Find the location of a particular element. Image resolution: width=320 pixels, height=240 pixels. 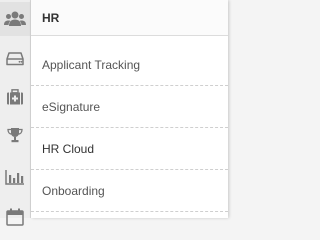

sidebar-item-reports is located at coordinates (15, 177).